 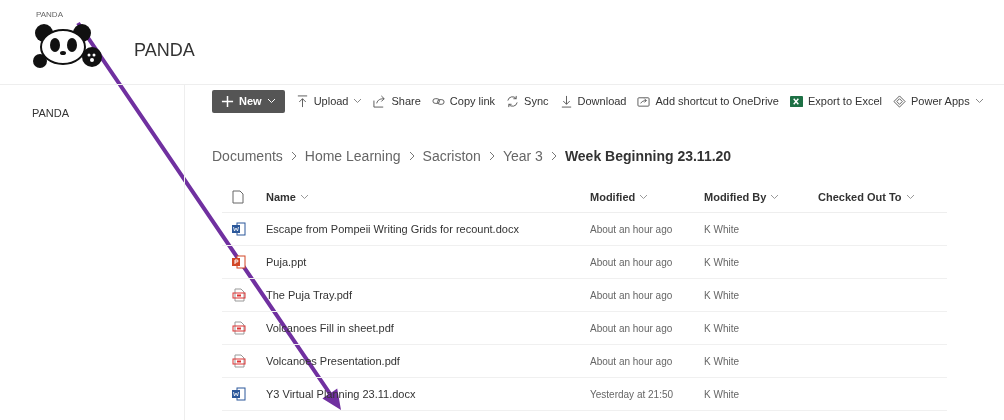 I want to click on modified-cell-text: Yesterday at 21:50, so click(x=632, y=394).